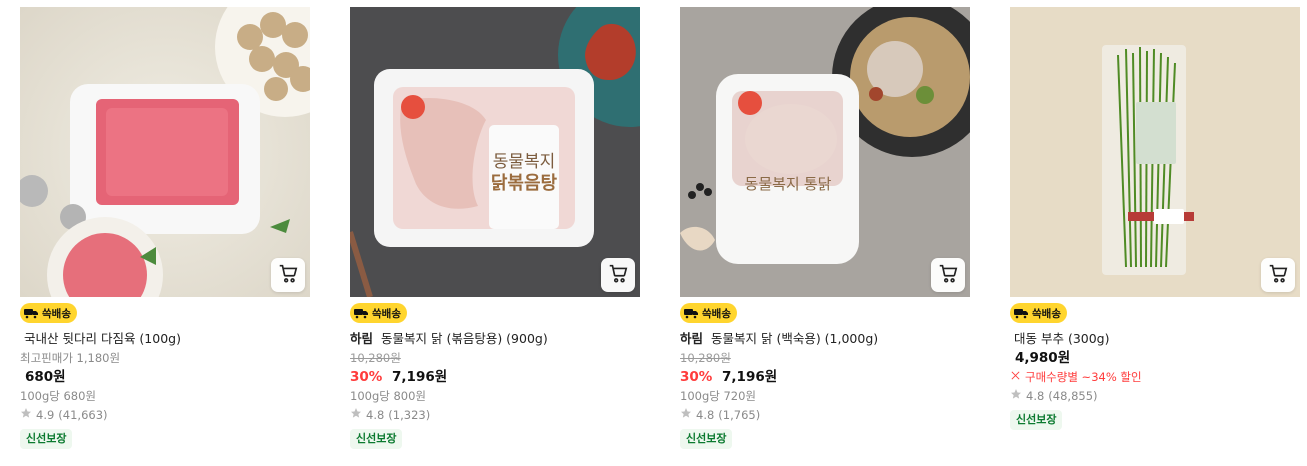  What do you see at coordinates (165, 377) in the screenshot?
I see `price-row: 680원` at bounding box center [165, 377].